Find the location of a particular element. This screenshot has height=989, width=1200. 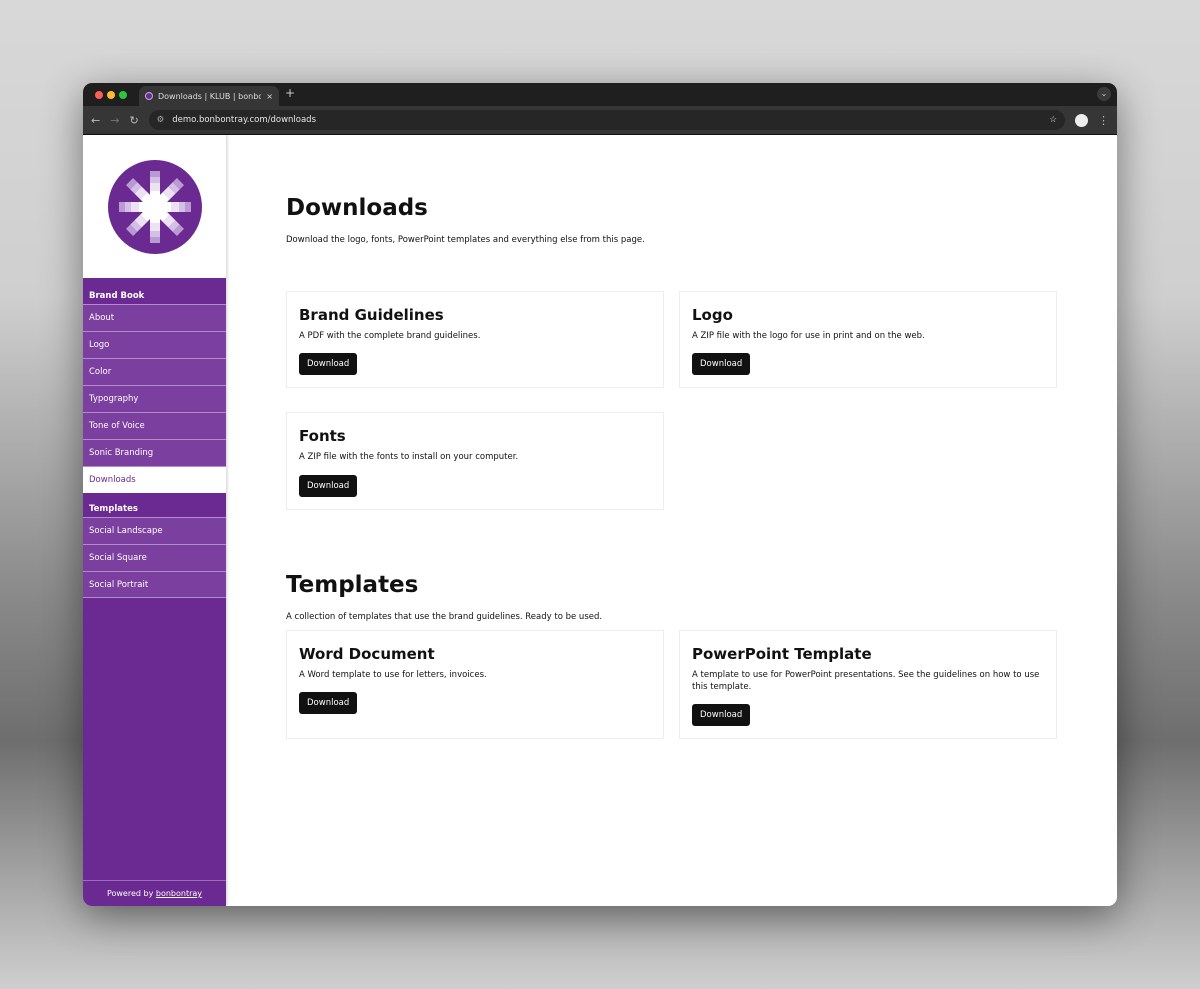

sidebar-footer: Powered by bonbontray is located at coordinates (154, 893).